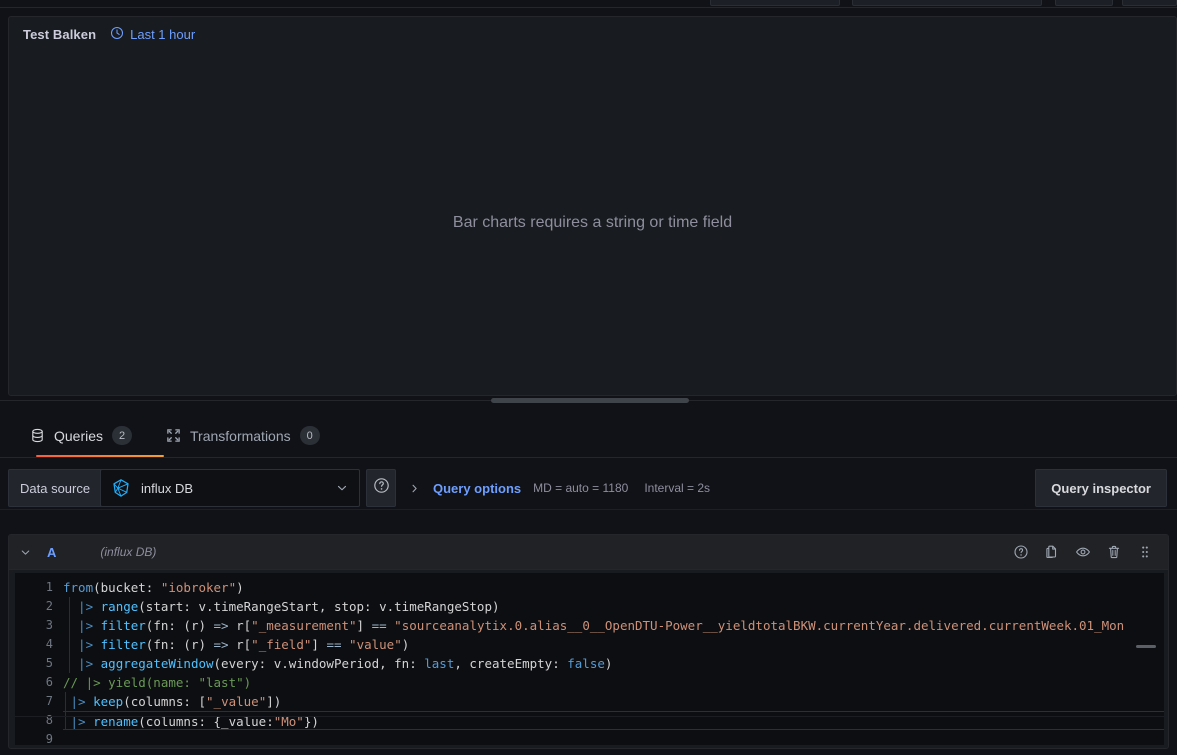 Image resolution: width=1177 pixels, height=755 pixels. I want to click on query-ref-id: A, so click(51, 552).